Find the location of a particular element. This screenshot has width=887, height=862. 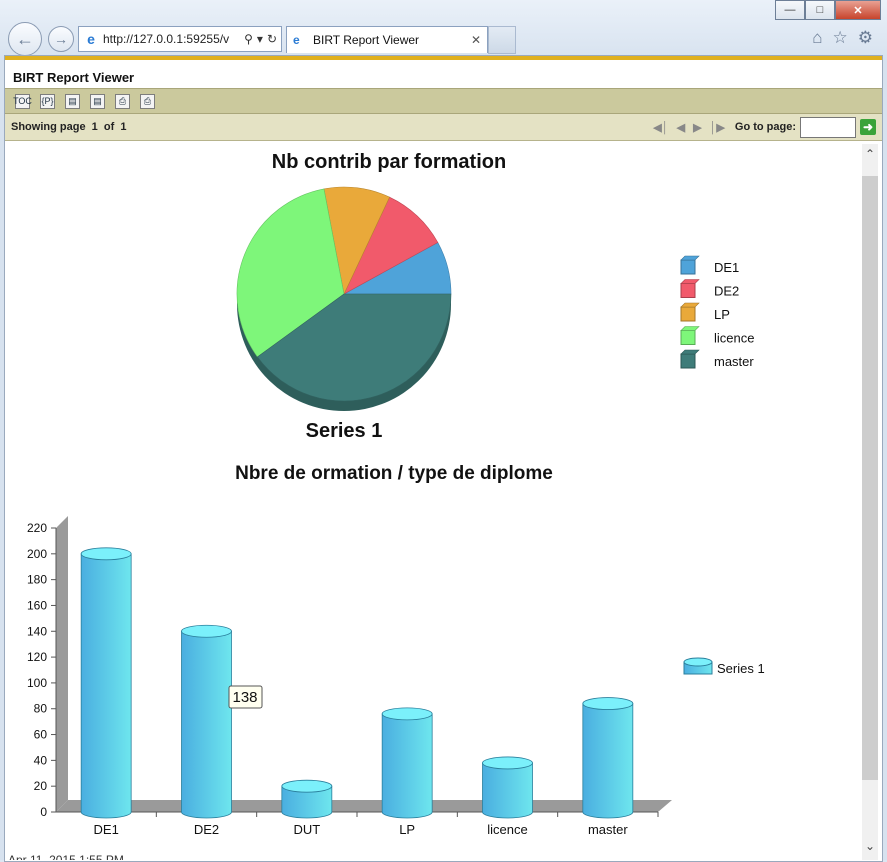

legend-swatch-DE2 is located at coordinates (688, 290).